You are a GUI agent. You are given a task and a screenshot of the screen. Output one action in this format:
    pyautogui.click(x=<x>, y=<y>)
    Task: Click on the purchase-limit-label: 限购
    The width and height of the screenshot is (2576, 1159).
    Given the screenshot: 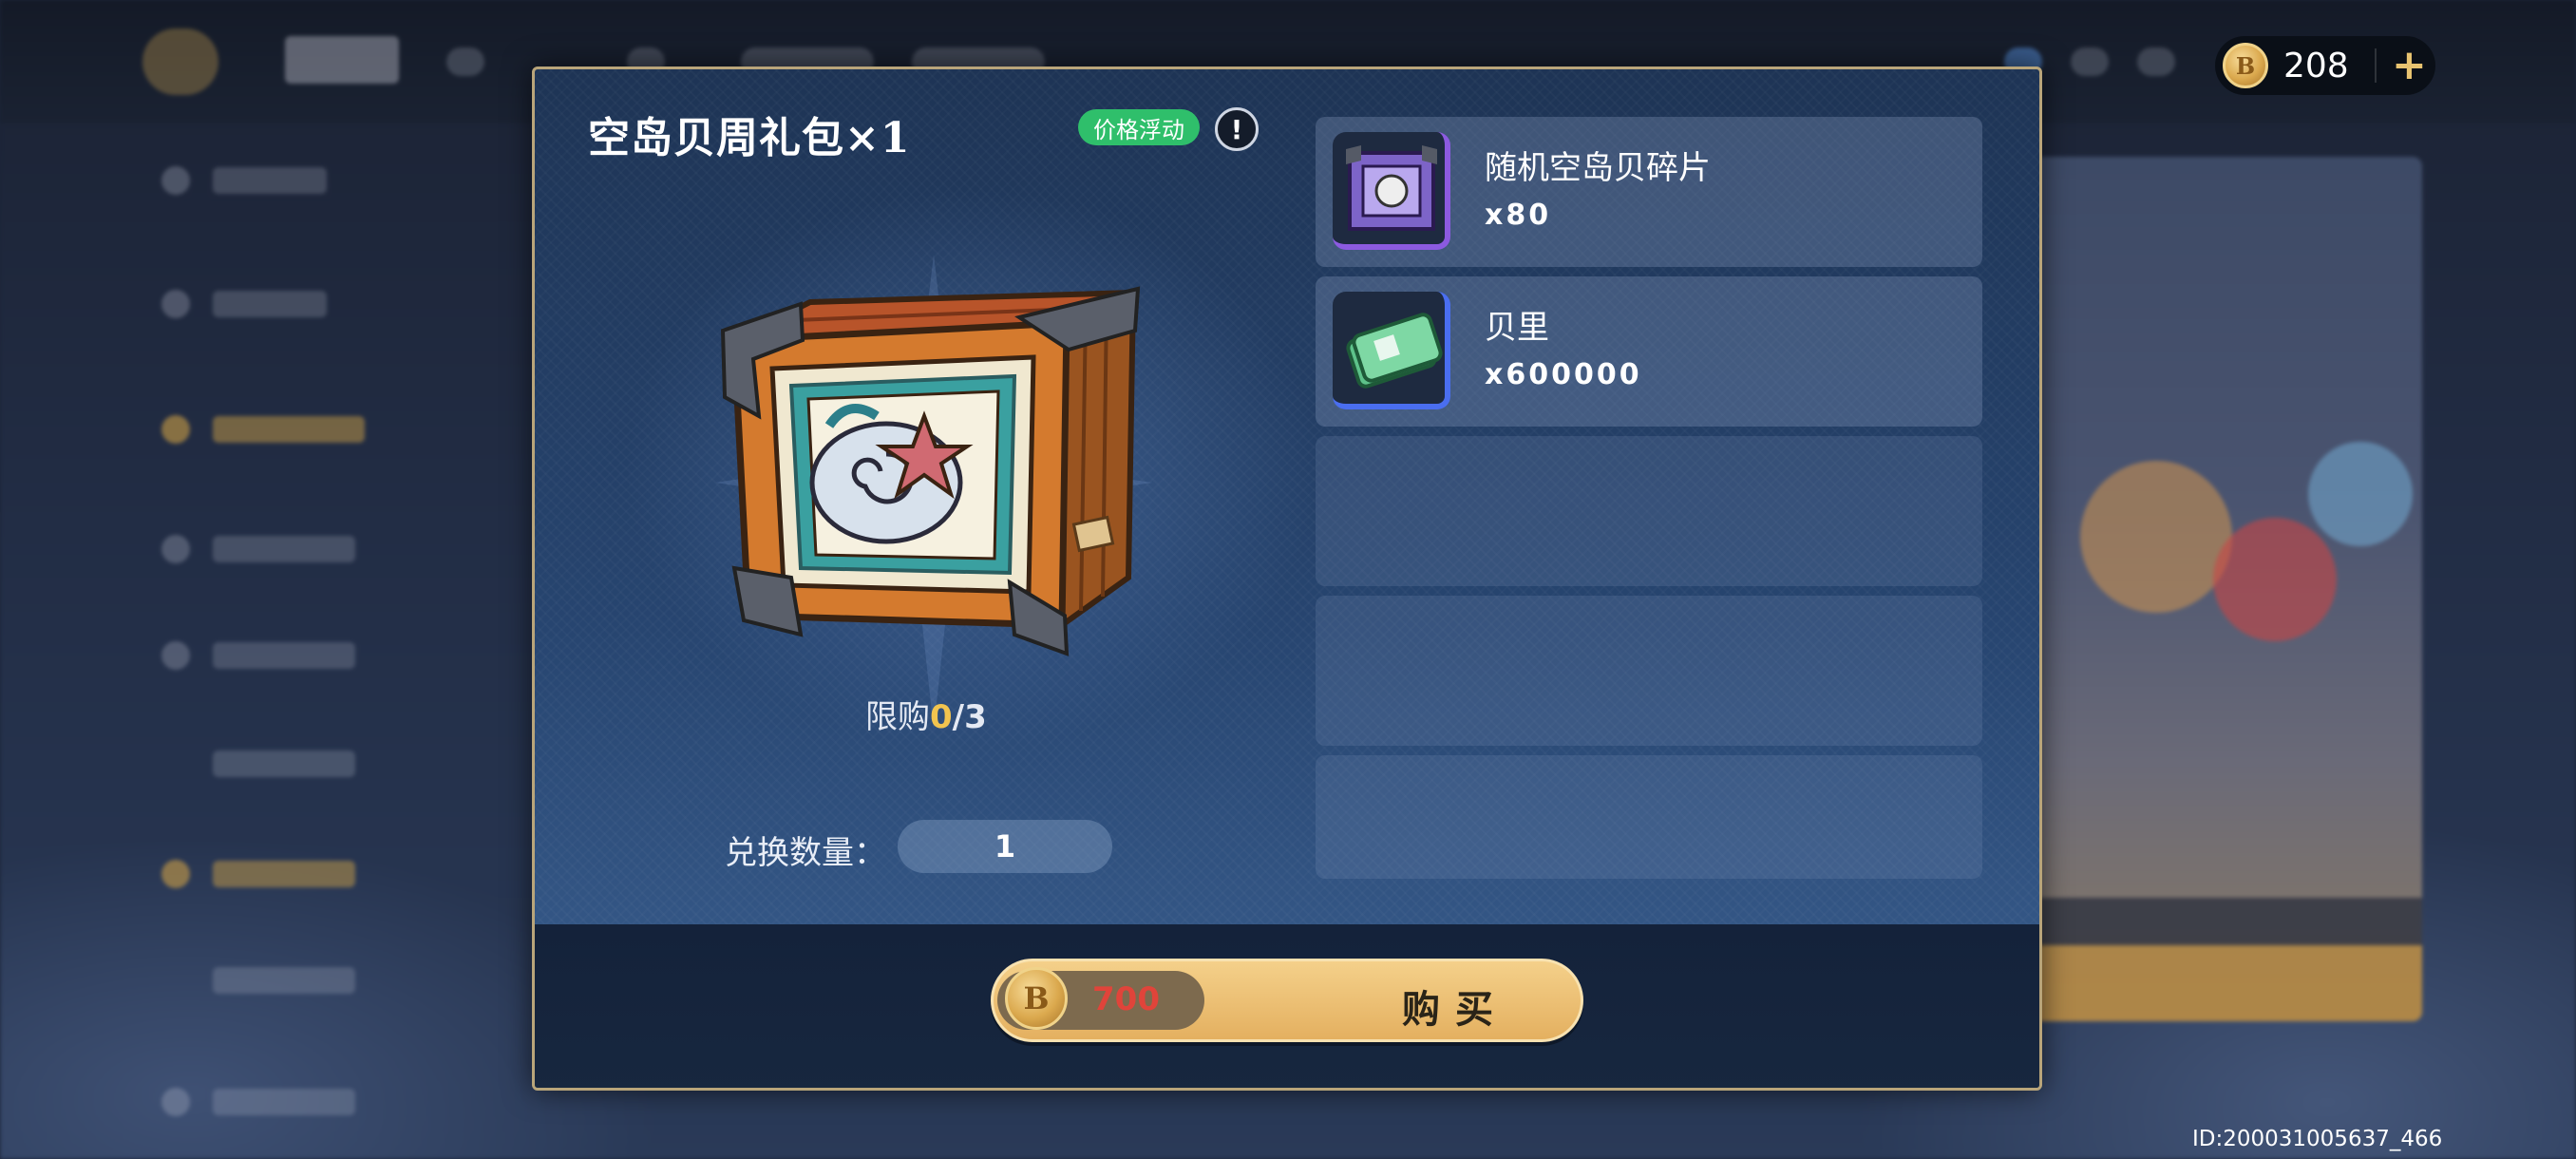 What is the action you would take?
    pyautogui.click(x=897, y=717)
    